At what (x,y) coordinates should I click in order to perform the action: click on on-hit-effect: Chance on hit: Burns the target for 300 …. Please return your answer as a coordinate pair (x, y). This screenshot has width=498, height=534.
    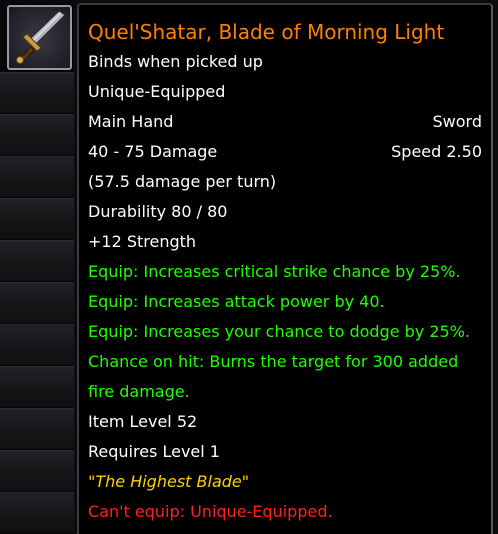
    Looking at the image, I should click on (273, 361).